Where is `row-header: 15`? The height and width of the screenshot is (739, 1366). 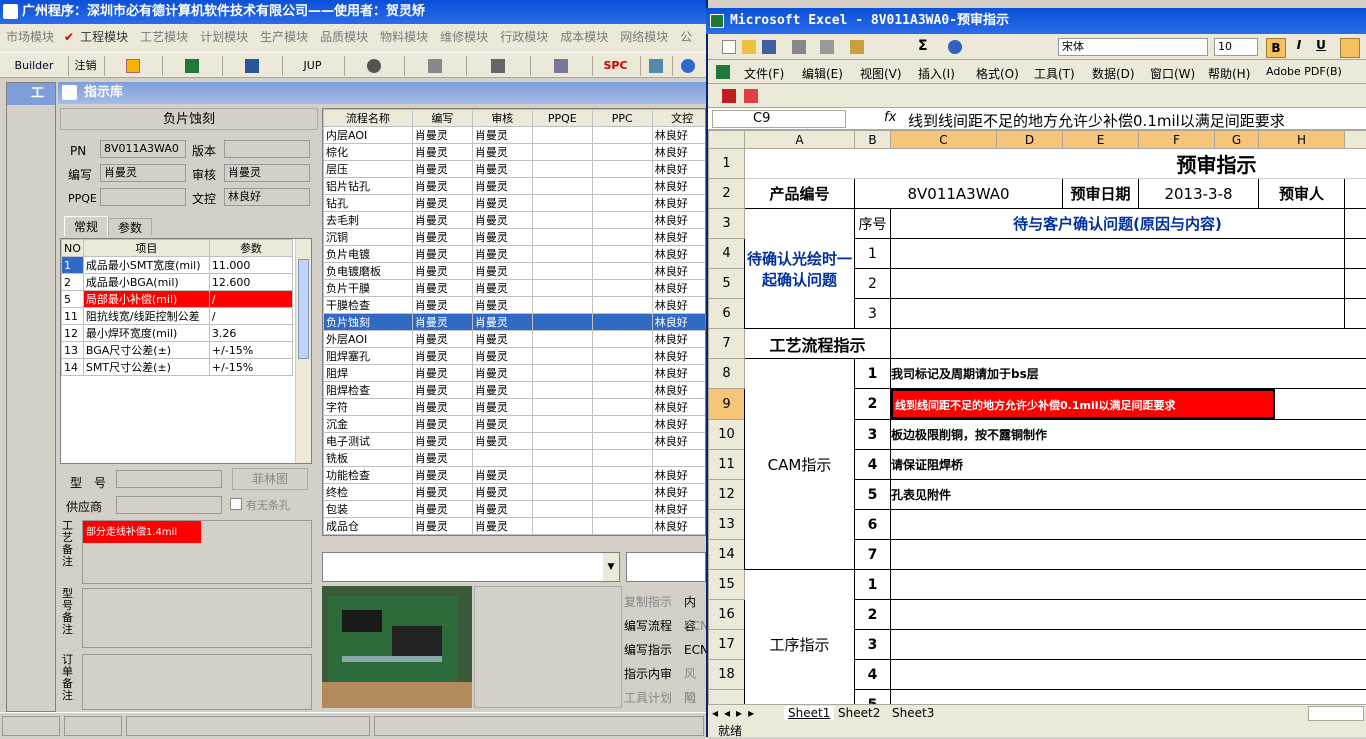
row-header: 15 is located at coordinates (727, 585).